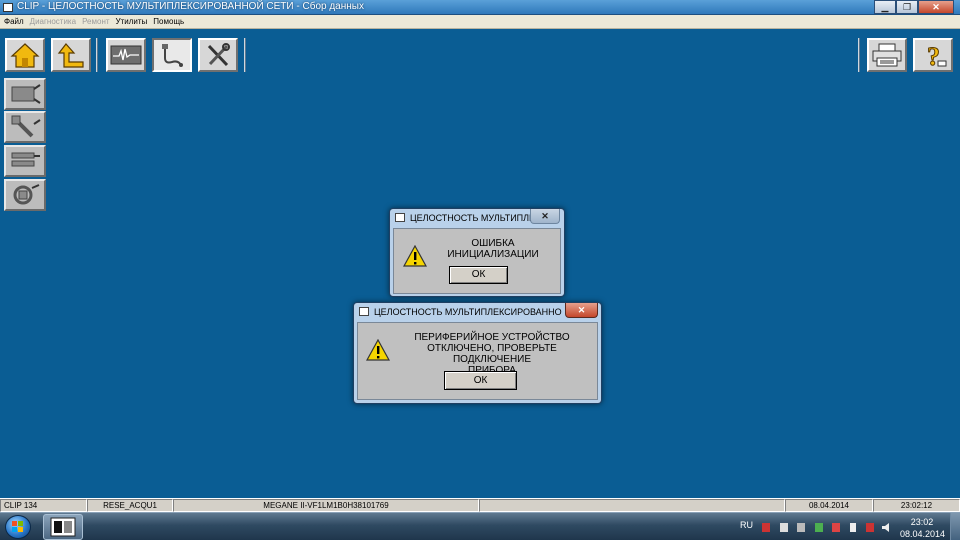 The height and width of the screenshot is (540, 960). Describe the element at coordinates (480, 526) in the screenshot. I see `taskbar: RU 23:02 08.04.2014` at that location.